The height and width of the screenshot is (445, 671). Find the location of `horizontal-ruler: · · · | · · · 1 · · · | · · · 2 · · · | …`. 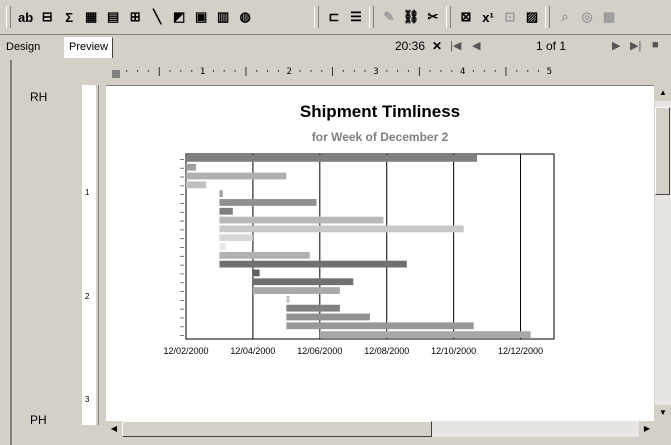

horizontal-ruler: · · · | · · · 1 · · · | · · · 2 · · · | … is located at coordinates (386, 74).